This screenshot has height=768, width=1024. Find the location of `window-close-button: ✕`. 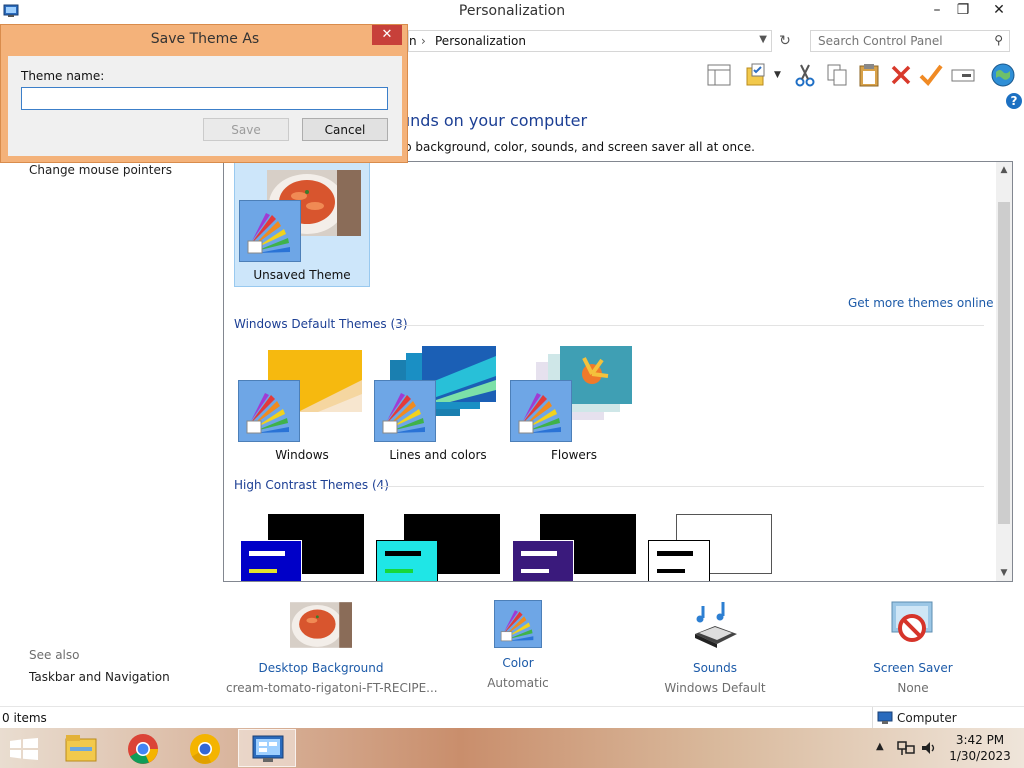

window-close-button: ✕ is located at coordinates (999, 11).